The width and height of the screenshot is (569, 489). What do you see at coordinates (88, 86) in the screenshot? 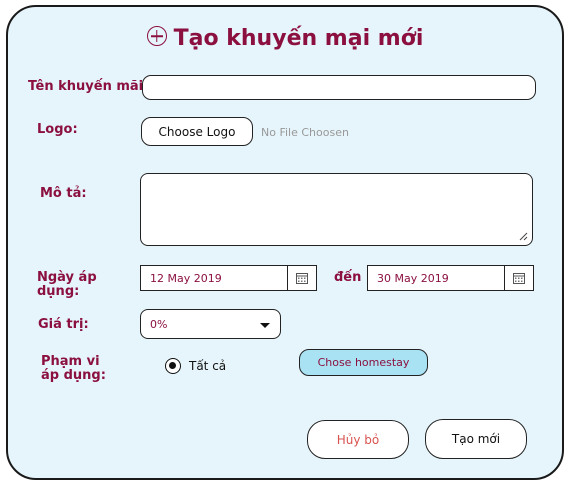
I see `promotion-name-label: Tên khuyến mãi:` at bounding box center [88, 86].